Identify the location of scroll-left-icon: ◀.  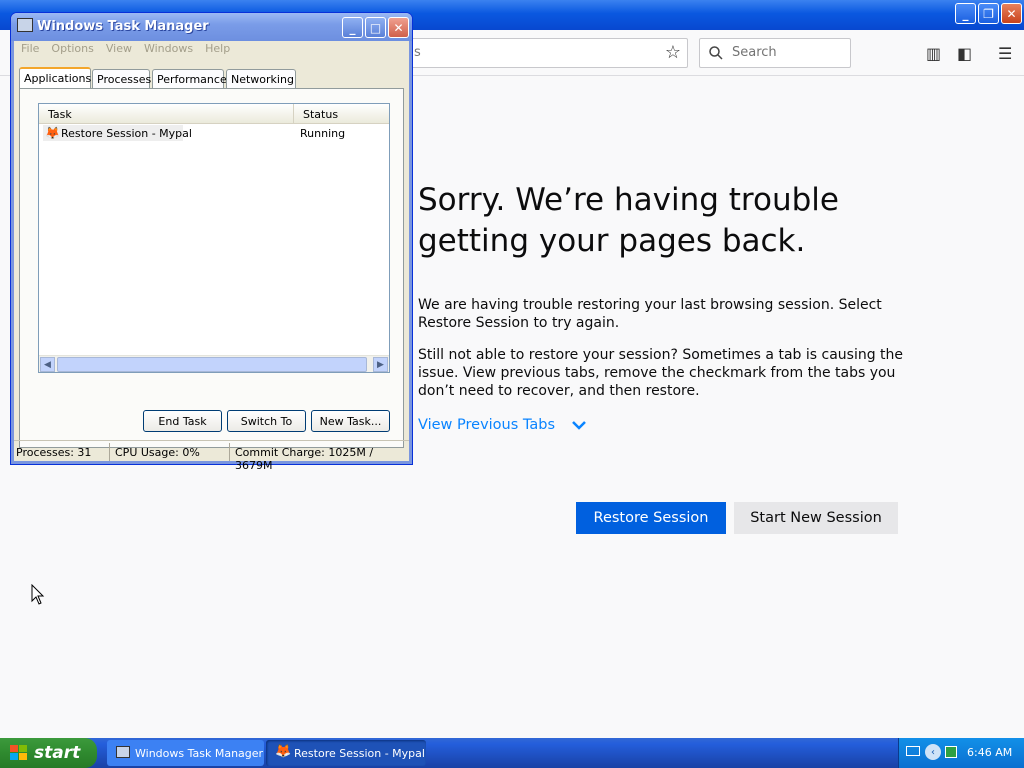
(47, 364).